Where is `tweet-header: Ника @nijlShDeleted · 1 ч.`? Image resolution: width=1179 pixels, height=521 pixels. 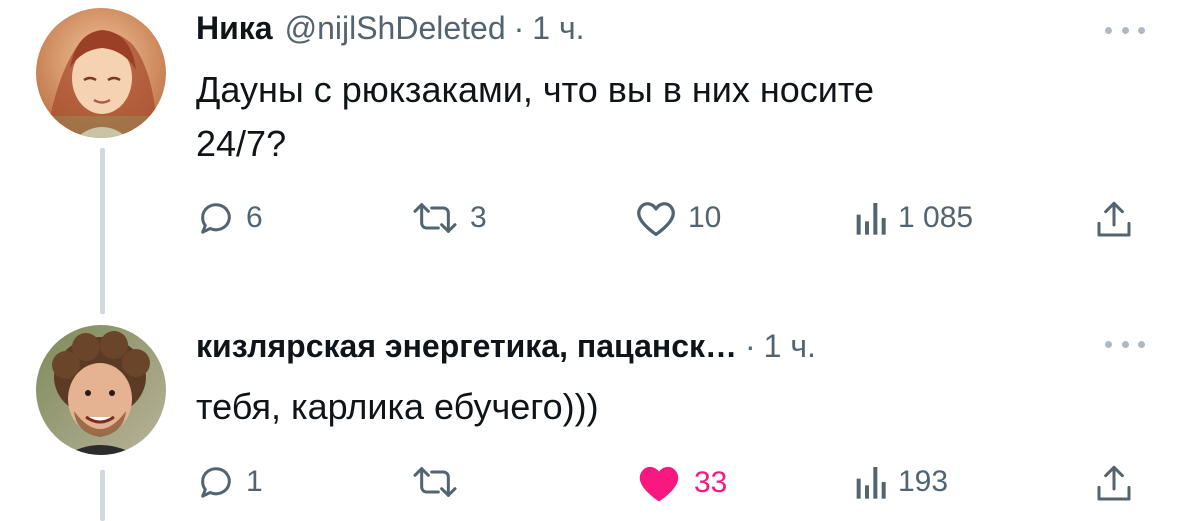 tweet-header: Ника @nijlShDeleted · 1 ч. is located at coordinates (390, 28).